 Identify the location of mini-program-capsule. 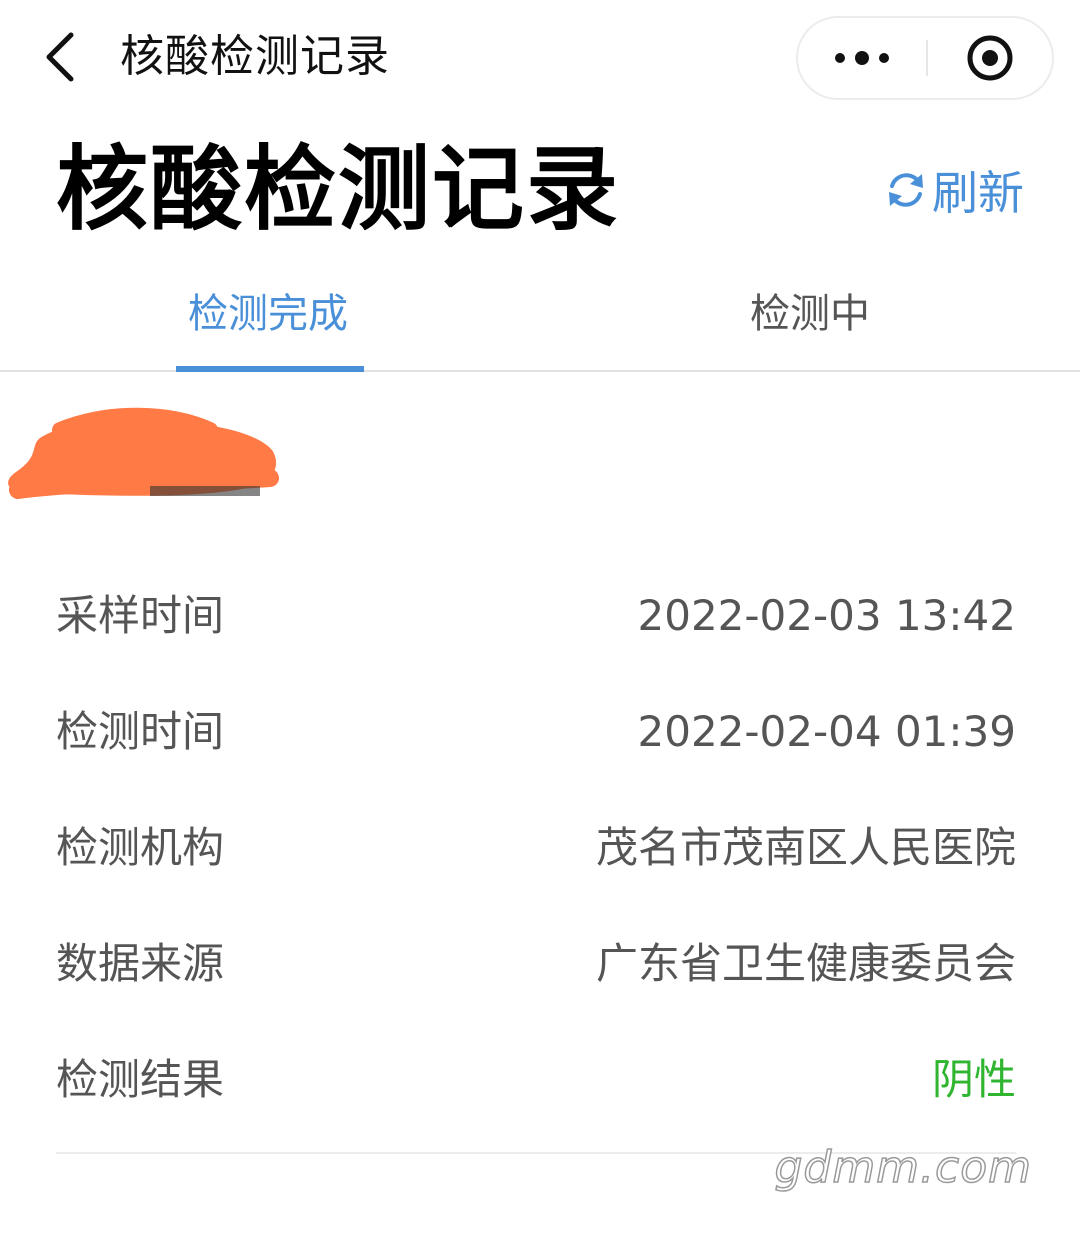
(925, 58).